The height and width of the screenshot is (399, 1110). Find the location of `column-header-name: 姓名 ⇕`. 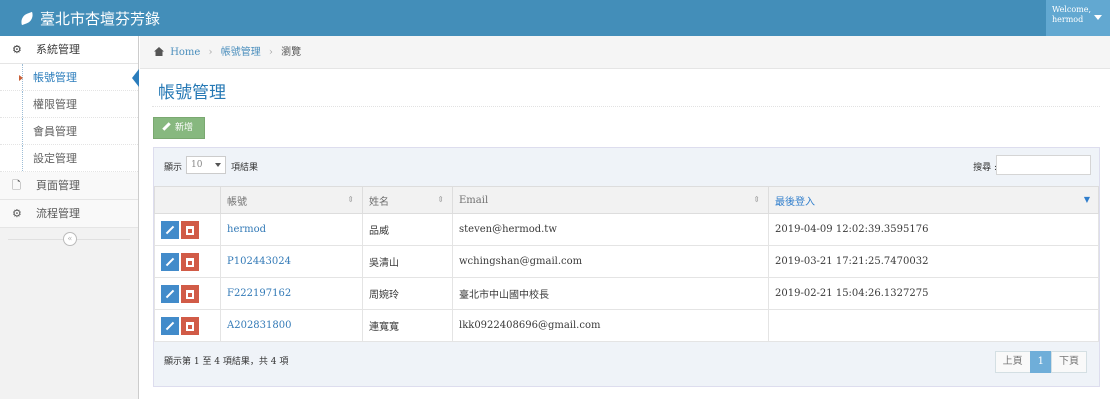

column-header-name: 姓名 ⇕ is located at coordinates (407, 200).